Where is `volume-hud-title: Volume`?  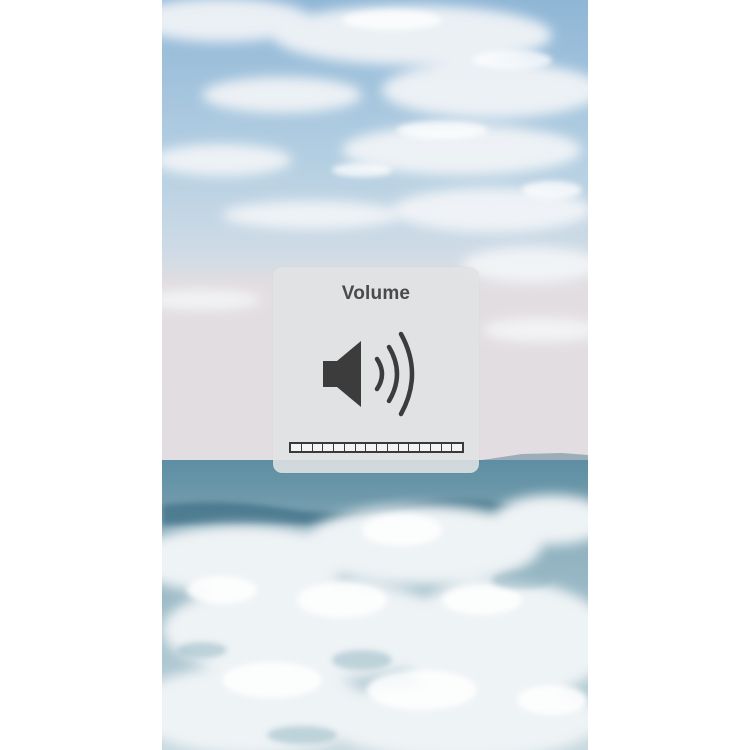 volume-hud-title: Volume is located at coordinates (376, 293).